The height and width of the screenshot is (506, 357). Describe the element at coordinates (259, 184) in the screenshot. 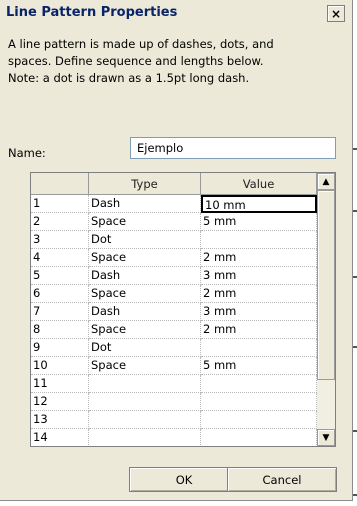

I see `grid-header-value: Value` at that location.